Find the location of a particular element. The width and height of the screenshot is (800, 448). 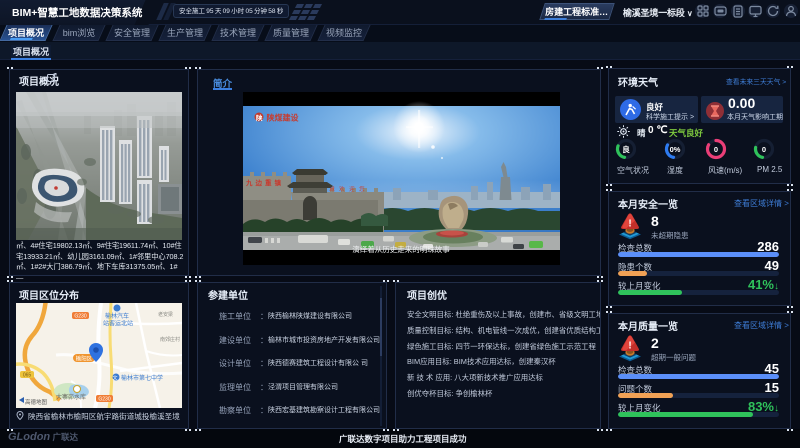

svg-text: 站客运北站 is located at coordinates (118, 324).